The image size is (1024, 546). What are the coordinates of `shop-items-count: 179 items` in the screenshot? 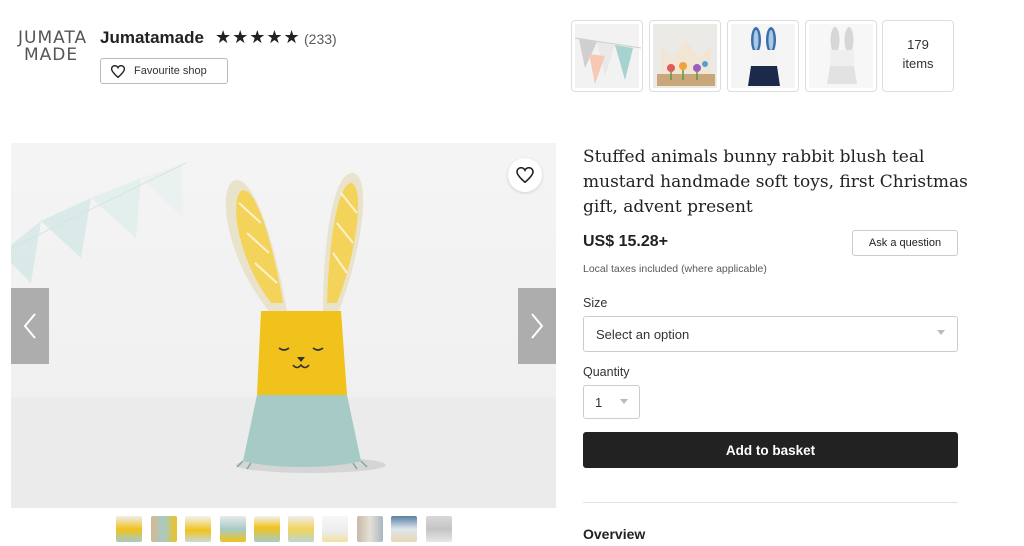 It's located at (918, 56).